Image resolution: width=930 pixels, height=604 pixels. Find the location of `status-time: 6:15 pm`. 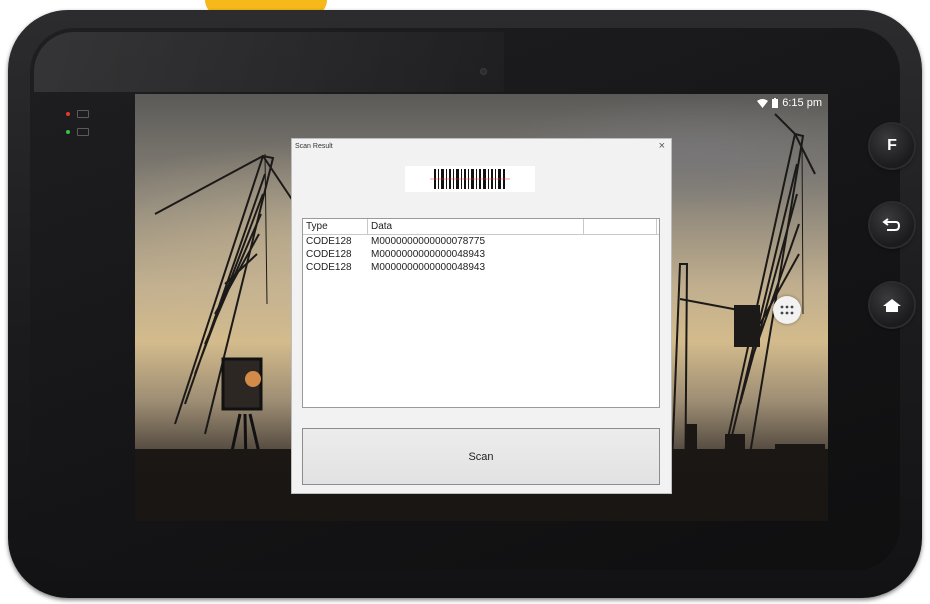

status-time: 6:15 pm is located at coordinates (802, 103).